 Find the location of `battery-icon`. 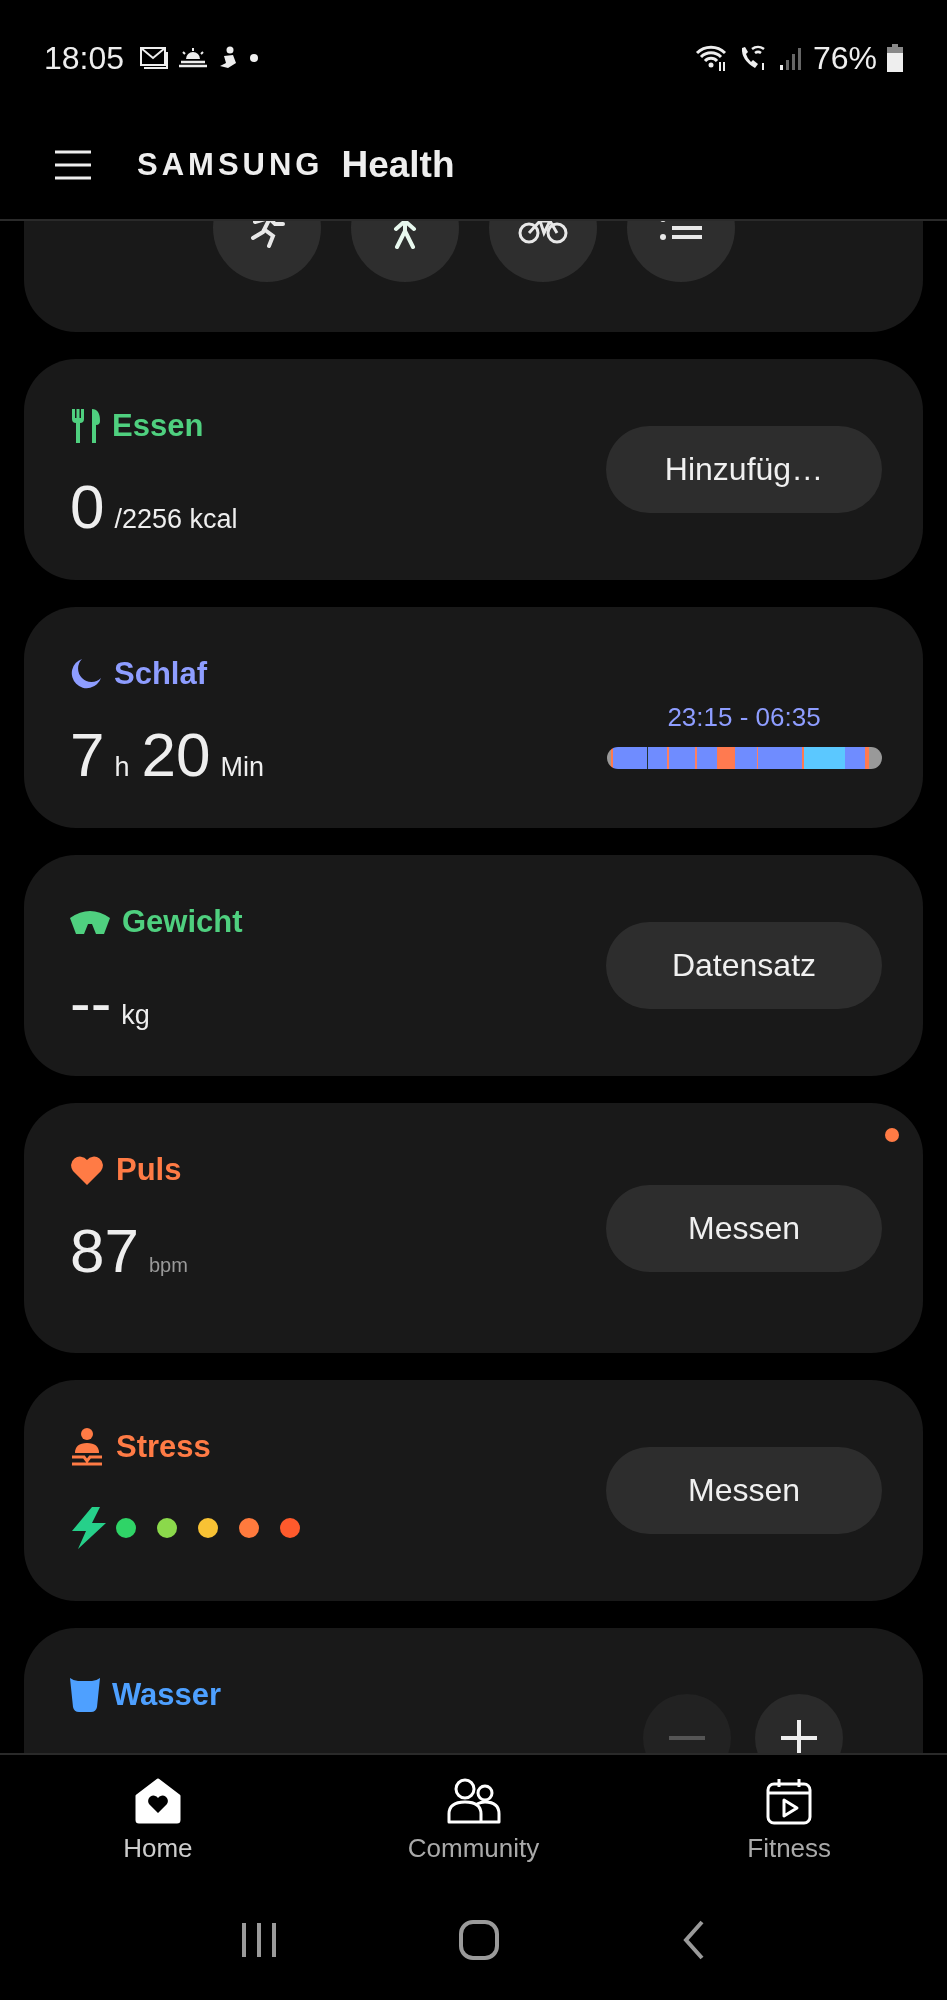

battery-icon is located at coordinates (895, 58).